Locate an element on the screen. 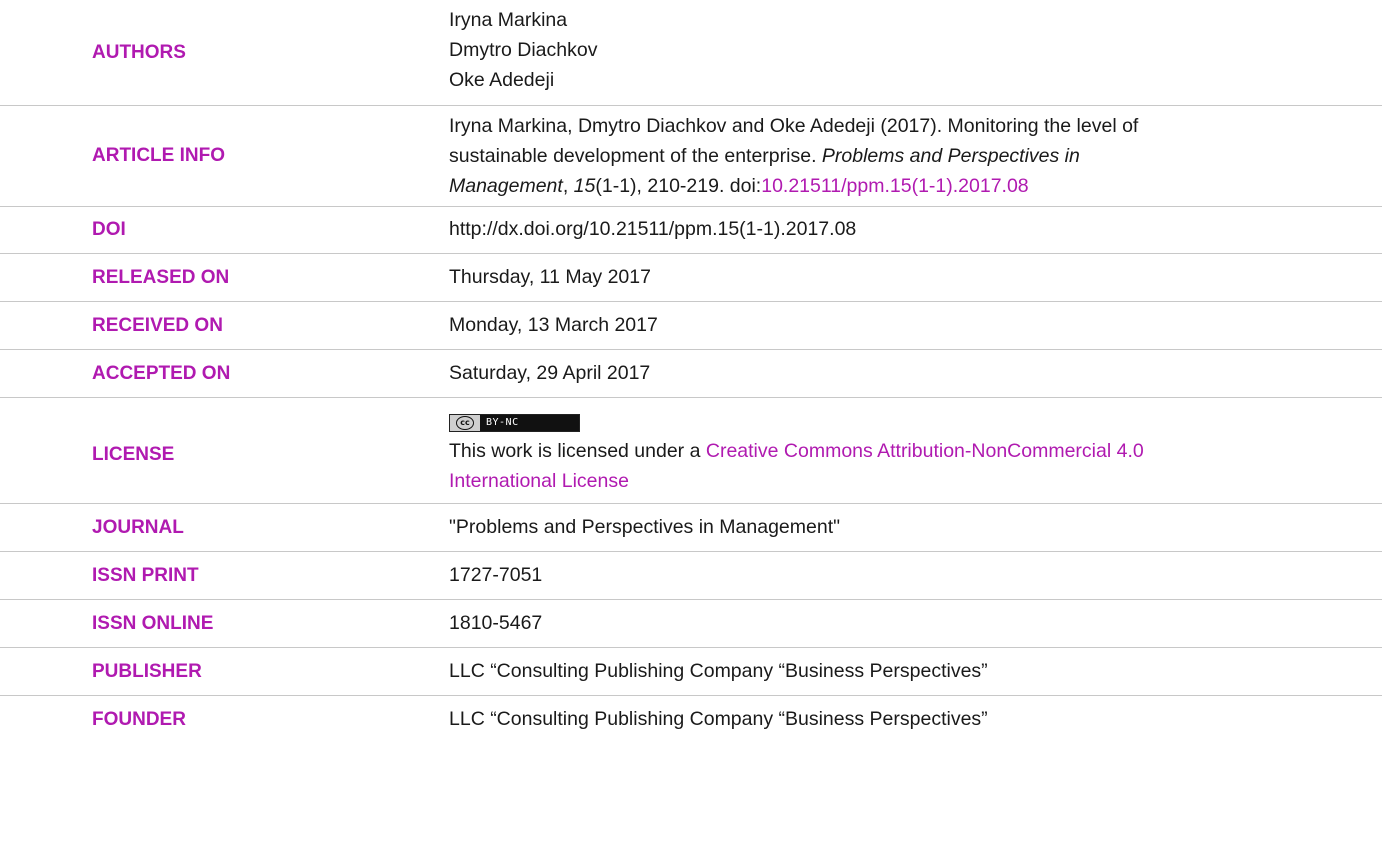  cc-mark: cc is located at coordinates (465, 423).